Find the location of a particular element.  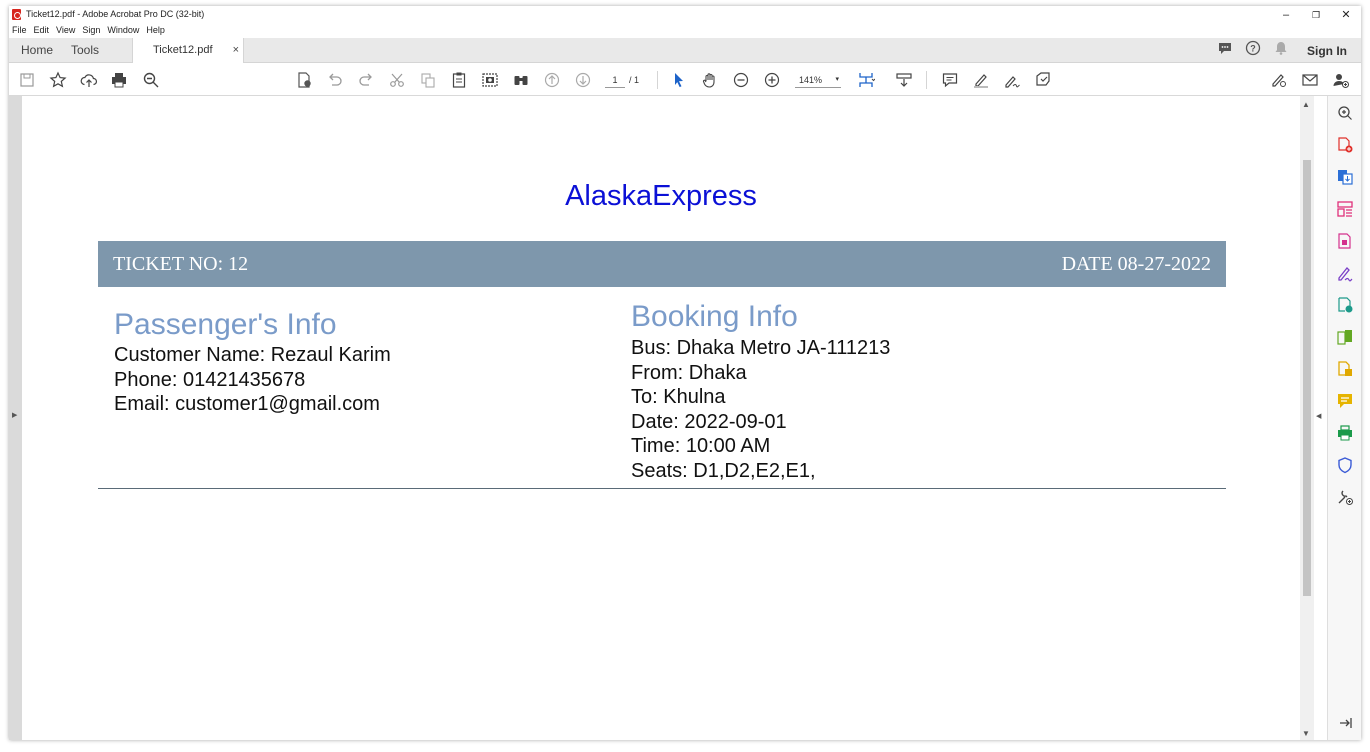

search-zoom-icon is located at coordinates (1345, 113).